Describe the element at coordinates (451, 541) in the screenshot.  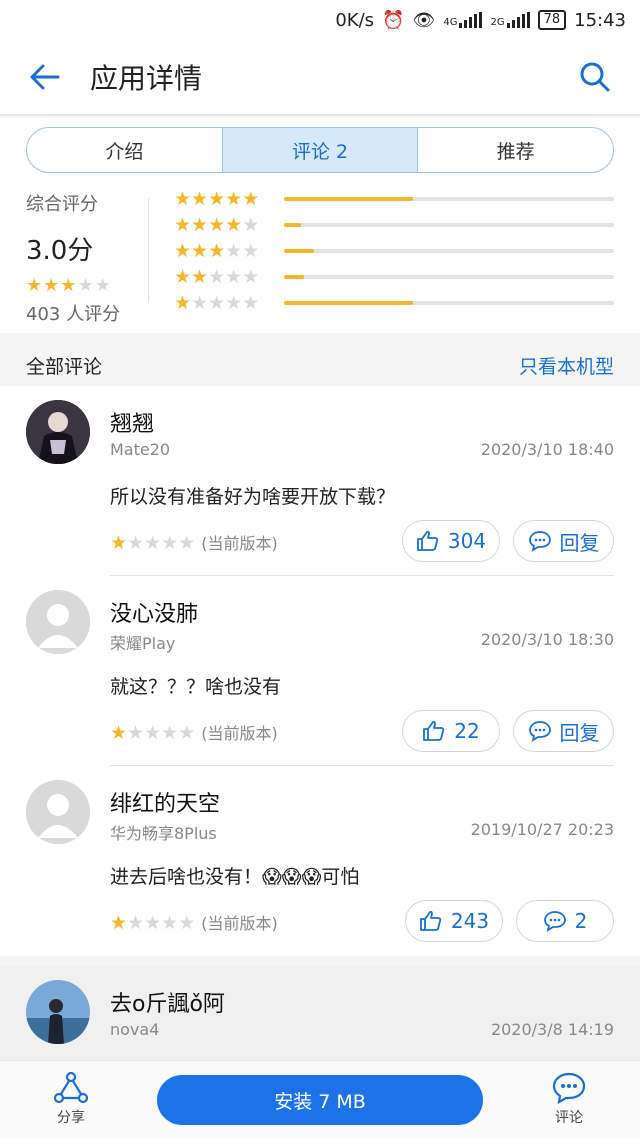
I see `like-button: 304` at that location.